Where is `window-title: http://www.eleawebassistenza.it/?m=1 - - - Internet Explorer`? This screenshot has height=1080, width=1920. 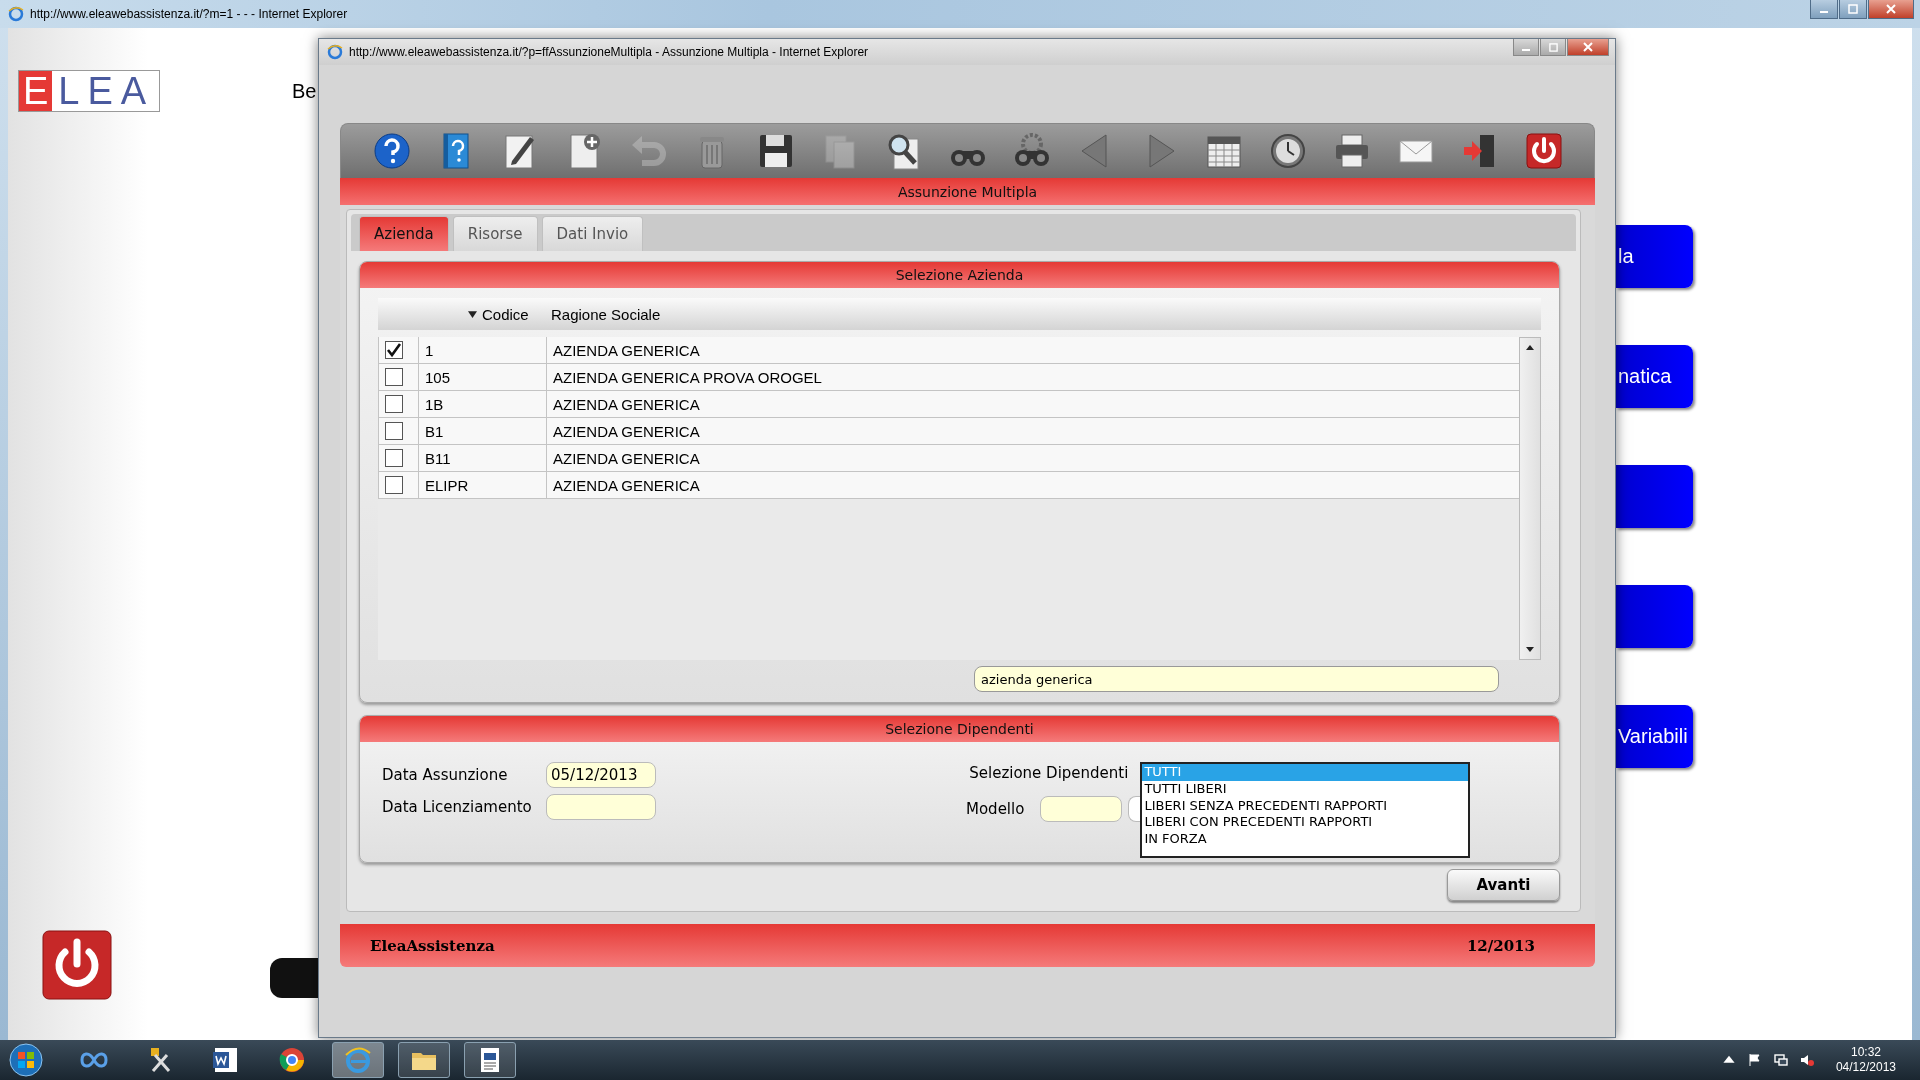 window-title: http://www.eleawebassistenza.it/?m=1 - - - Internet Explorer is located at coordinates (189, 14).